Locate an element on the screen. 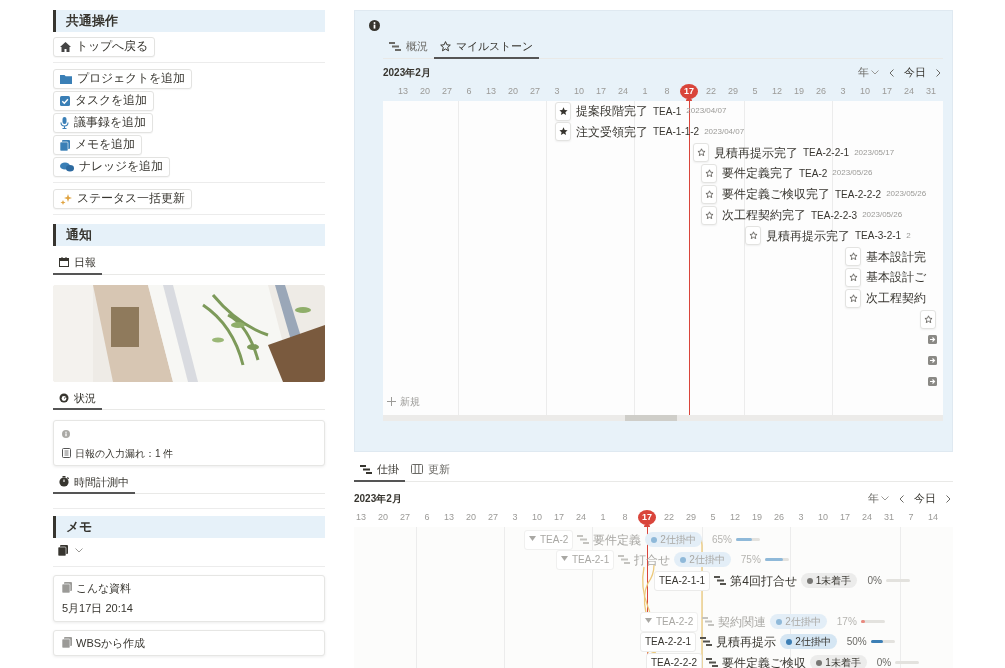 This screenshot has height=668, width=1005. memo-card: WBSから作成 is located at coordinates (189, 642).